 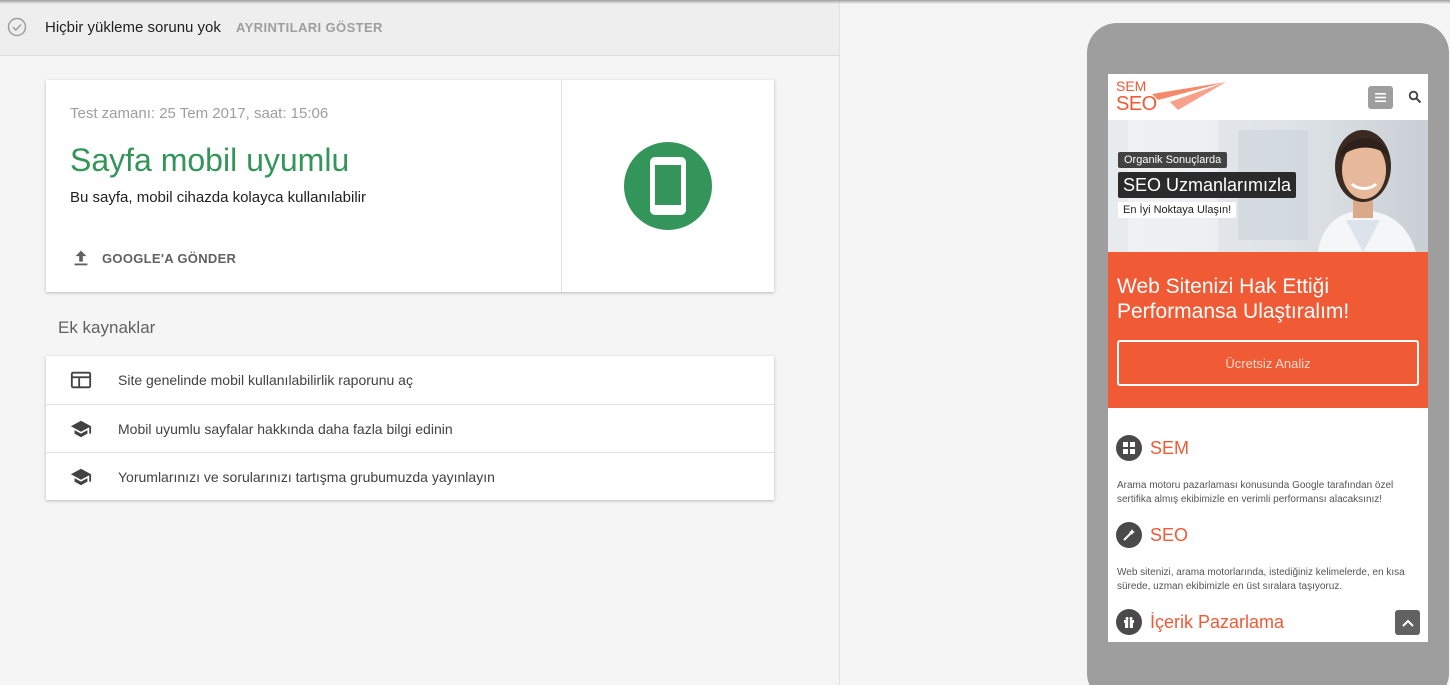 What do you see at coordinates (309, 27) in the screenshot?
I see `show-details-button: AYRINTILARI GÖSTER` at bounding box center [309, 27].